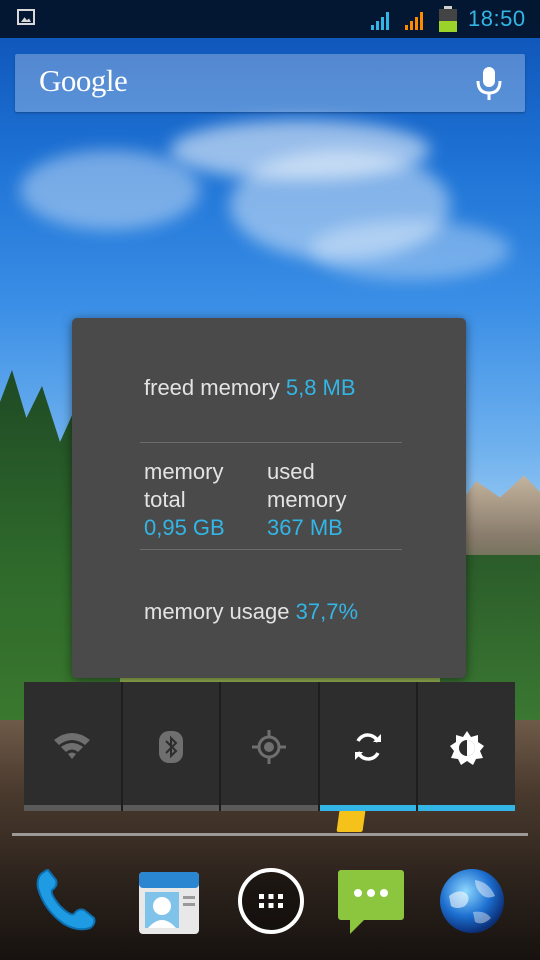  I want to click on quick-settings-widget, so click(269, 746).